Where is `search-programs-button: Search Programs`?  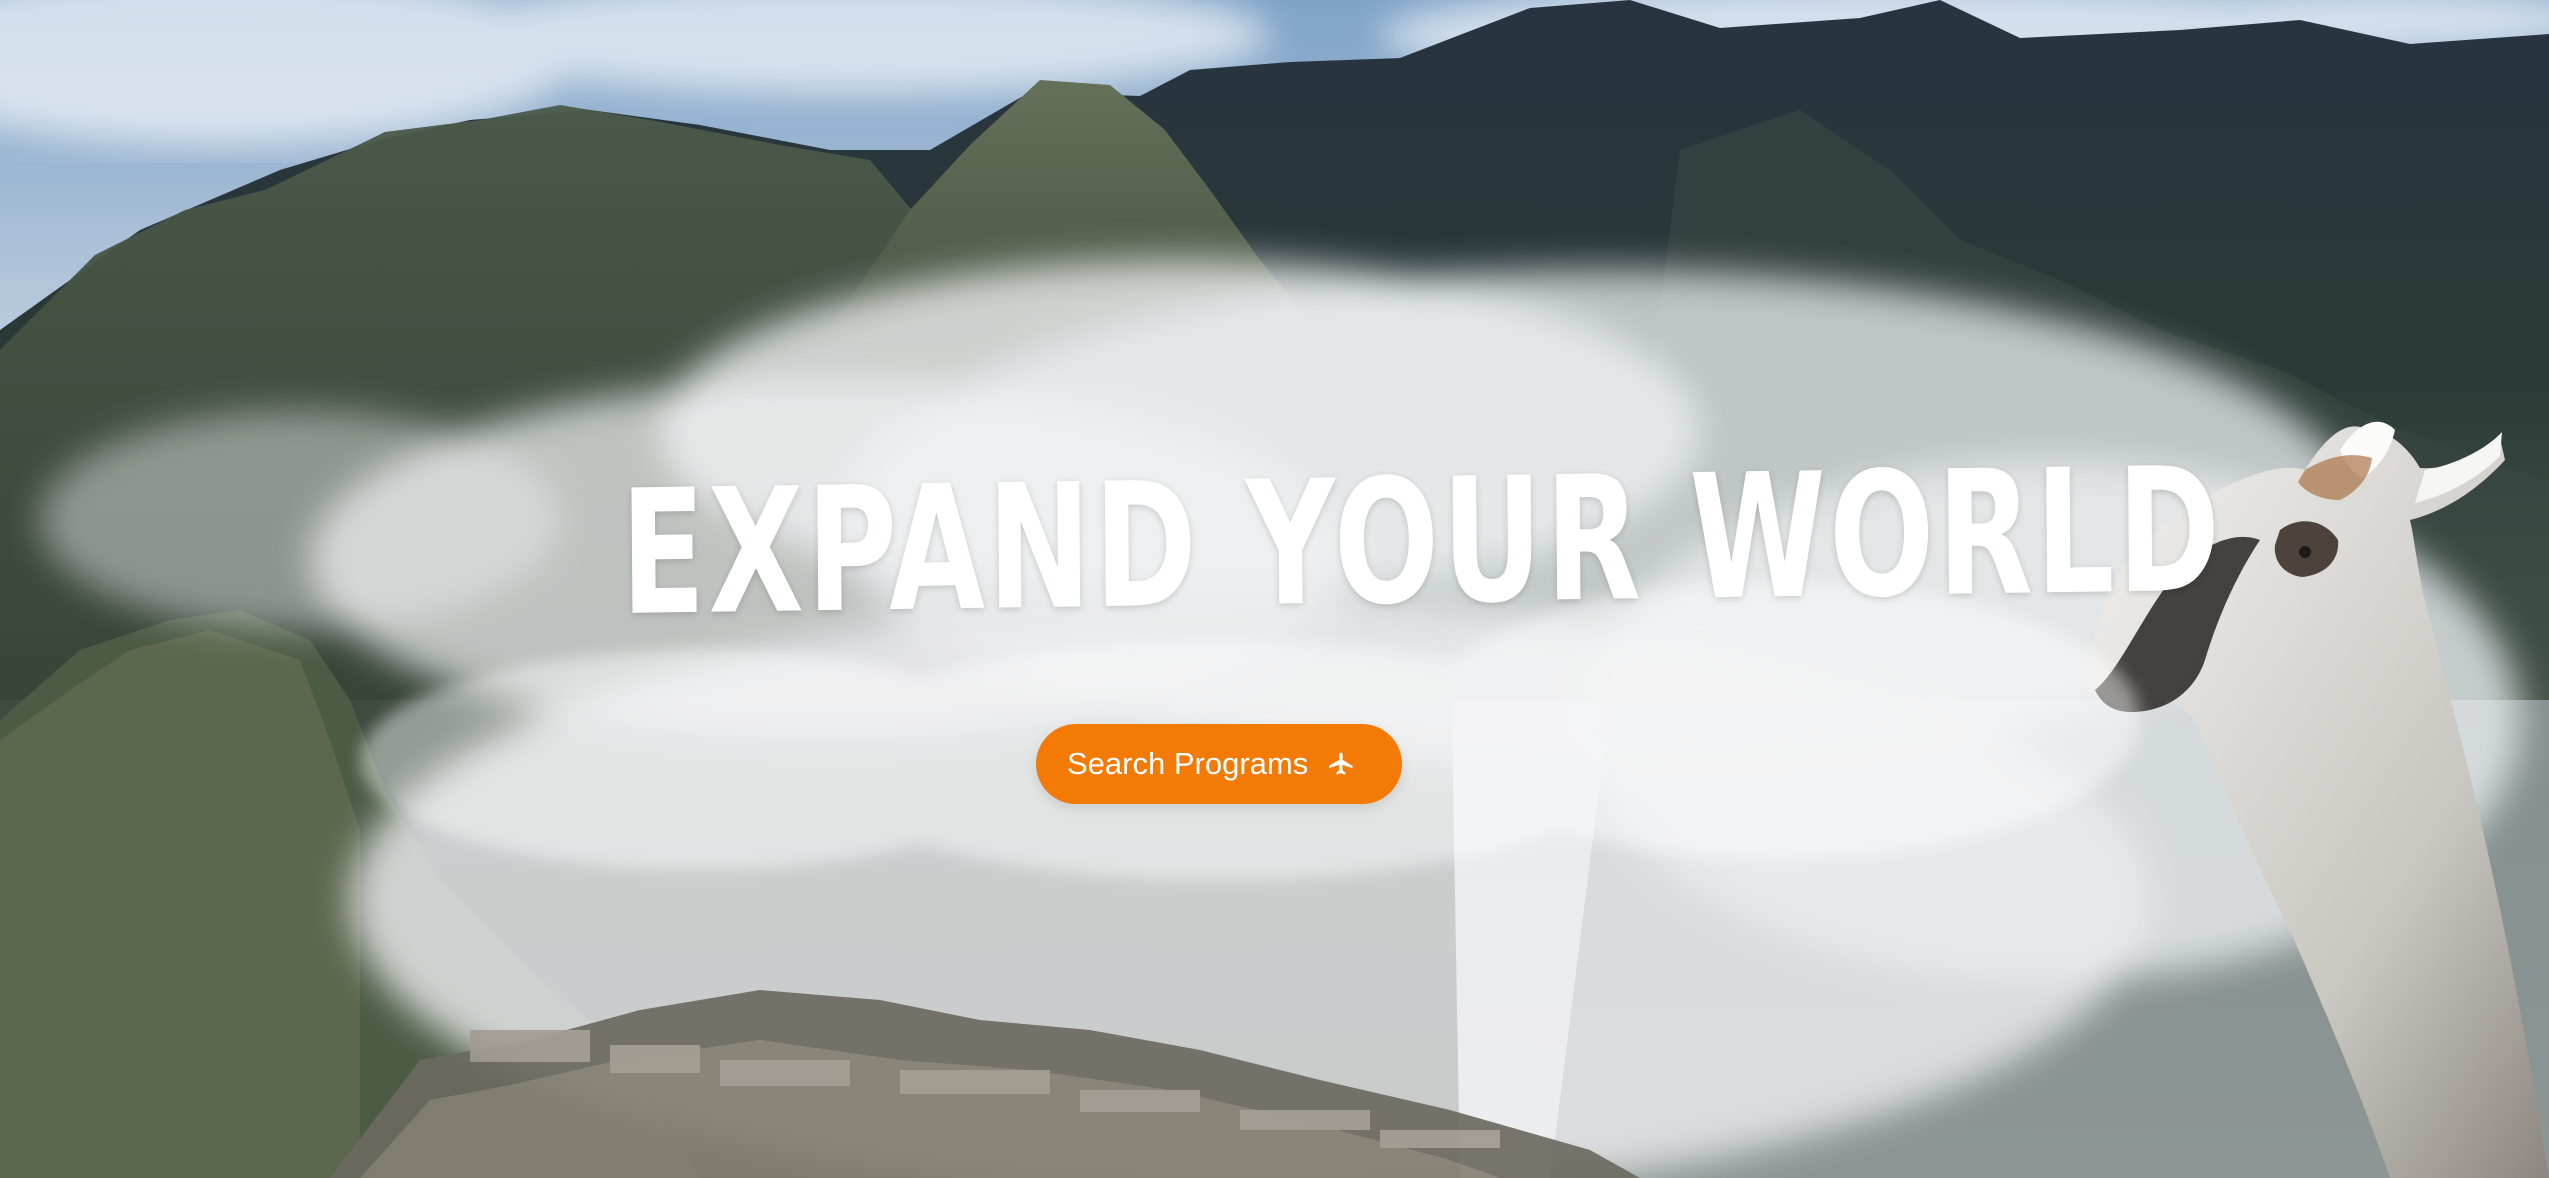 search-programs-button: Search Programs is located at coordinates (1219, 764).